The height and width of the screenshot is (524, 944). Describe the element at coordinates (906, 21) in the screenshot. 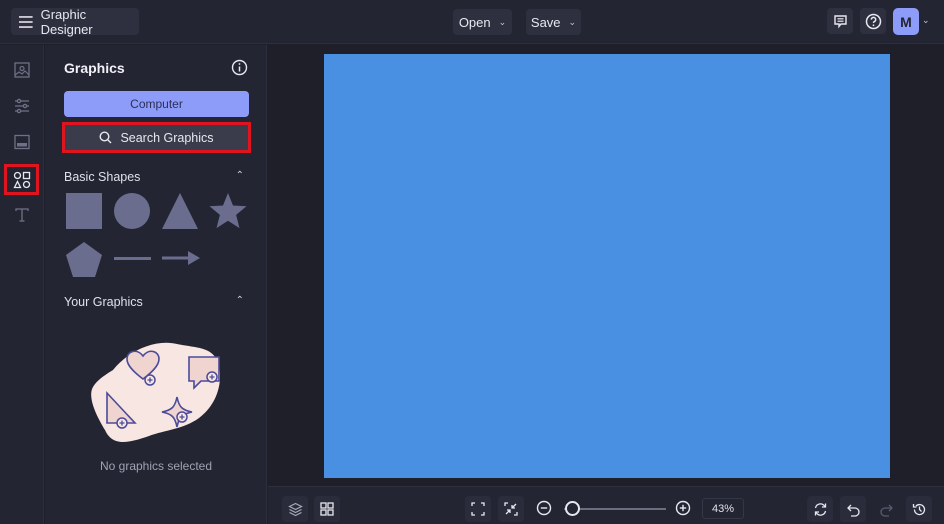

I see `avatar: M` at that location.